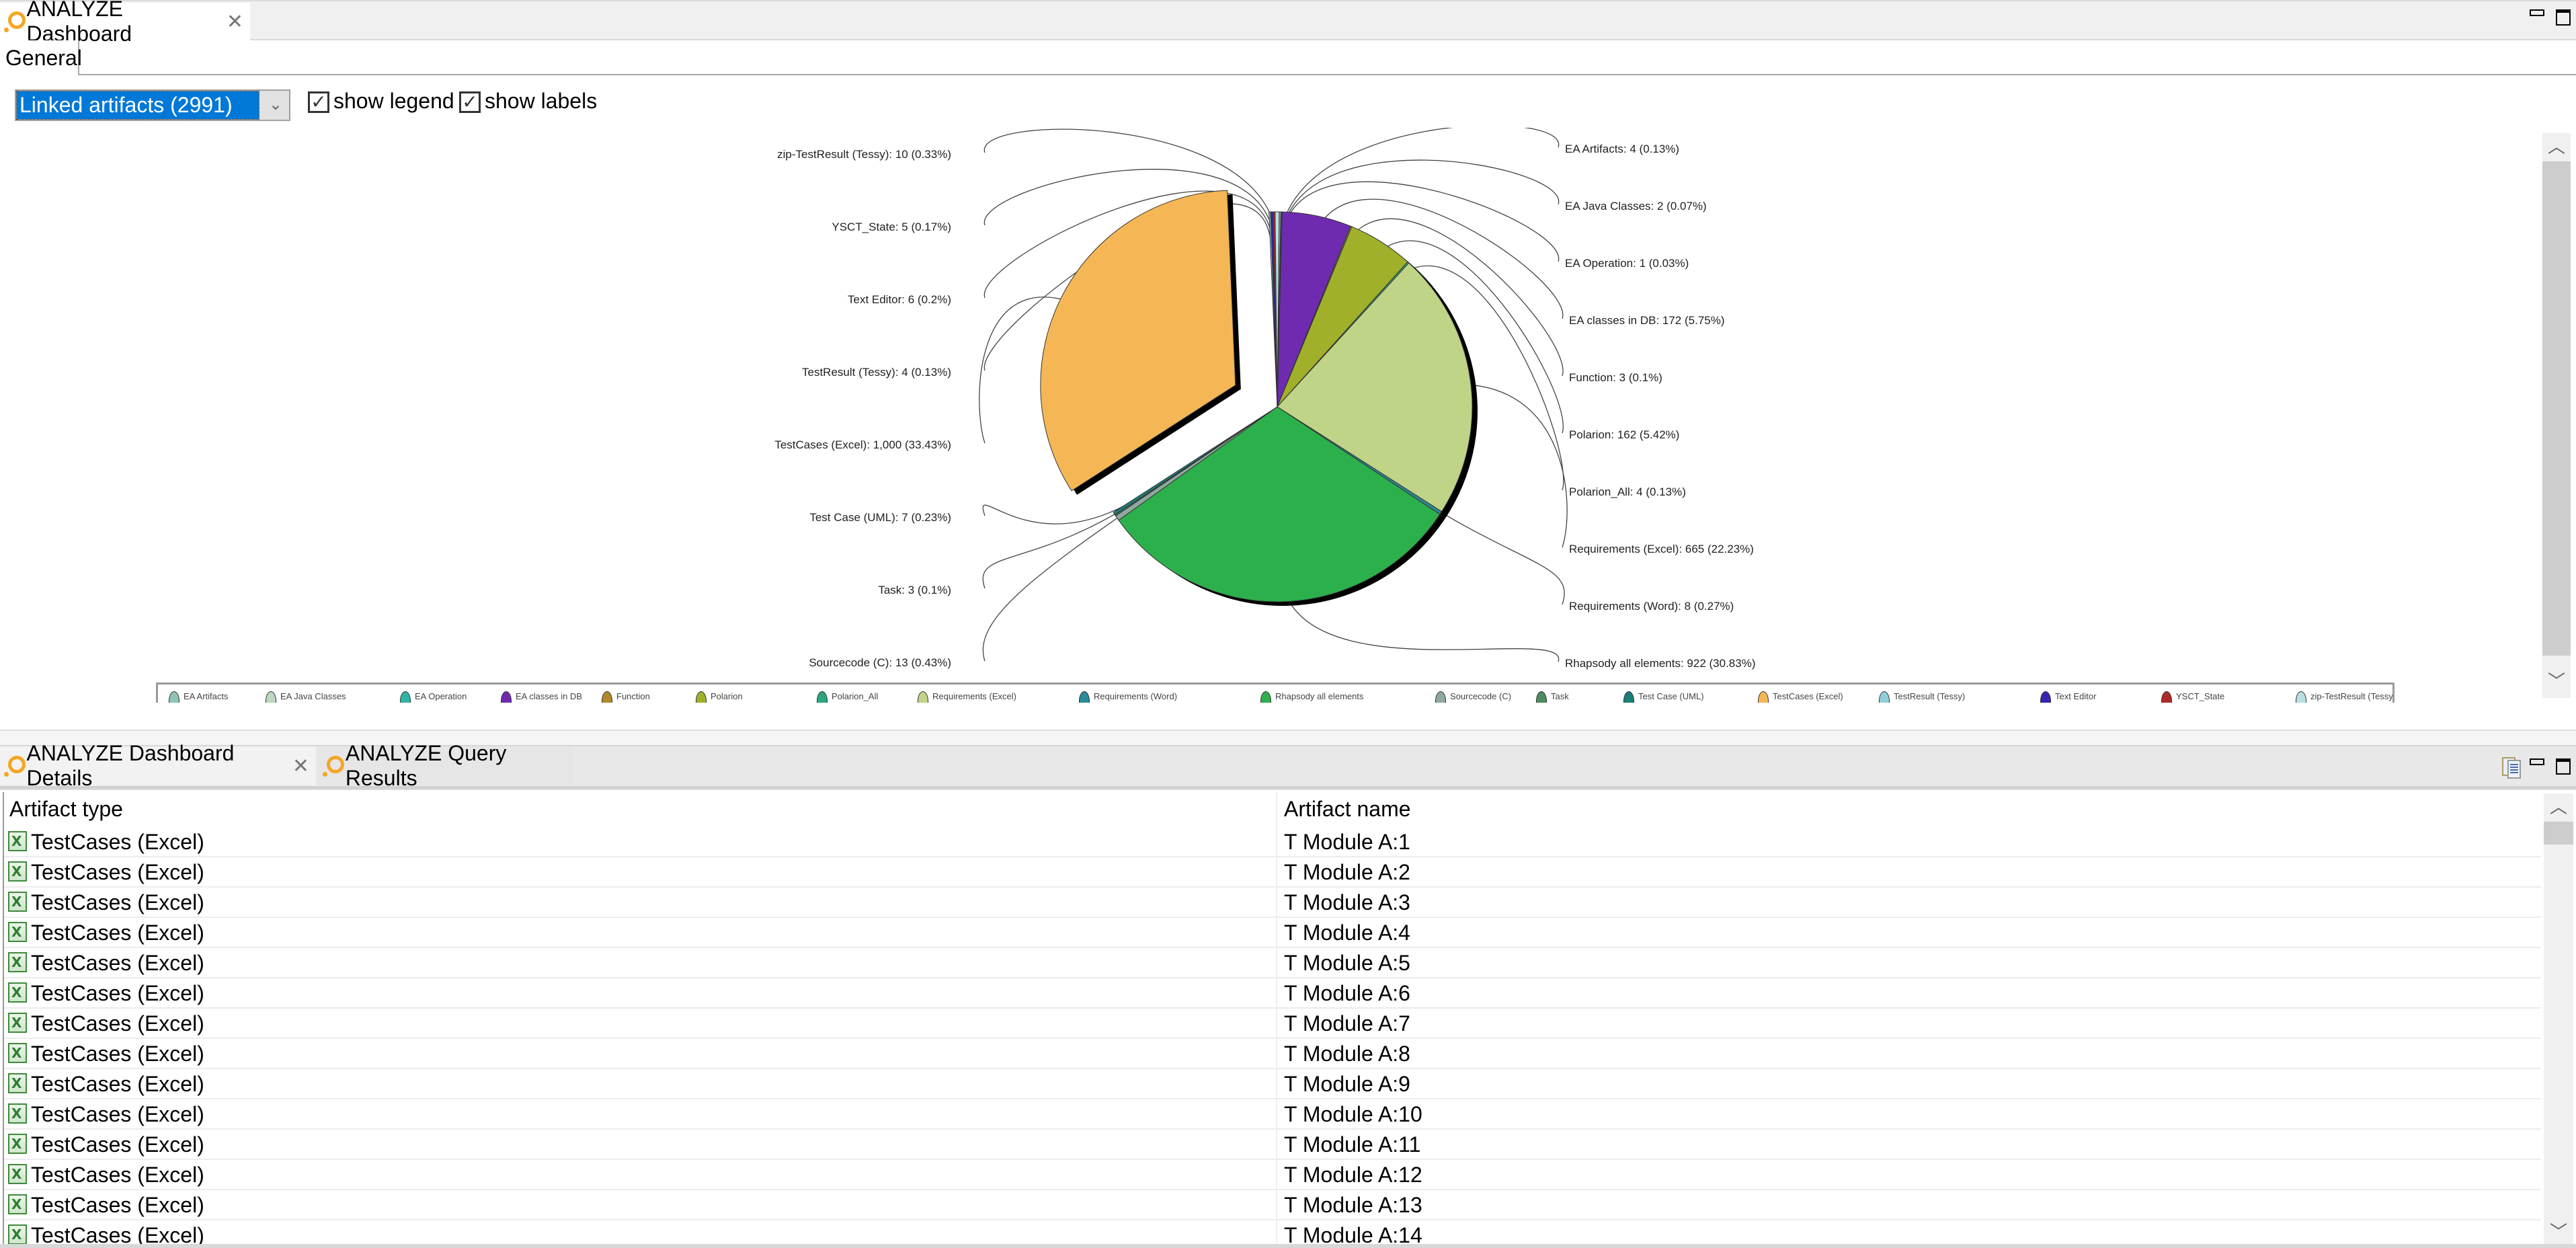 The width and height of the screenshot is (2576, 1248). Describe the element at coordinates (1627, 263) in the screenshot. I see `slice-label: EA Operation: 1 (0.03%)` at that location.